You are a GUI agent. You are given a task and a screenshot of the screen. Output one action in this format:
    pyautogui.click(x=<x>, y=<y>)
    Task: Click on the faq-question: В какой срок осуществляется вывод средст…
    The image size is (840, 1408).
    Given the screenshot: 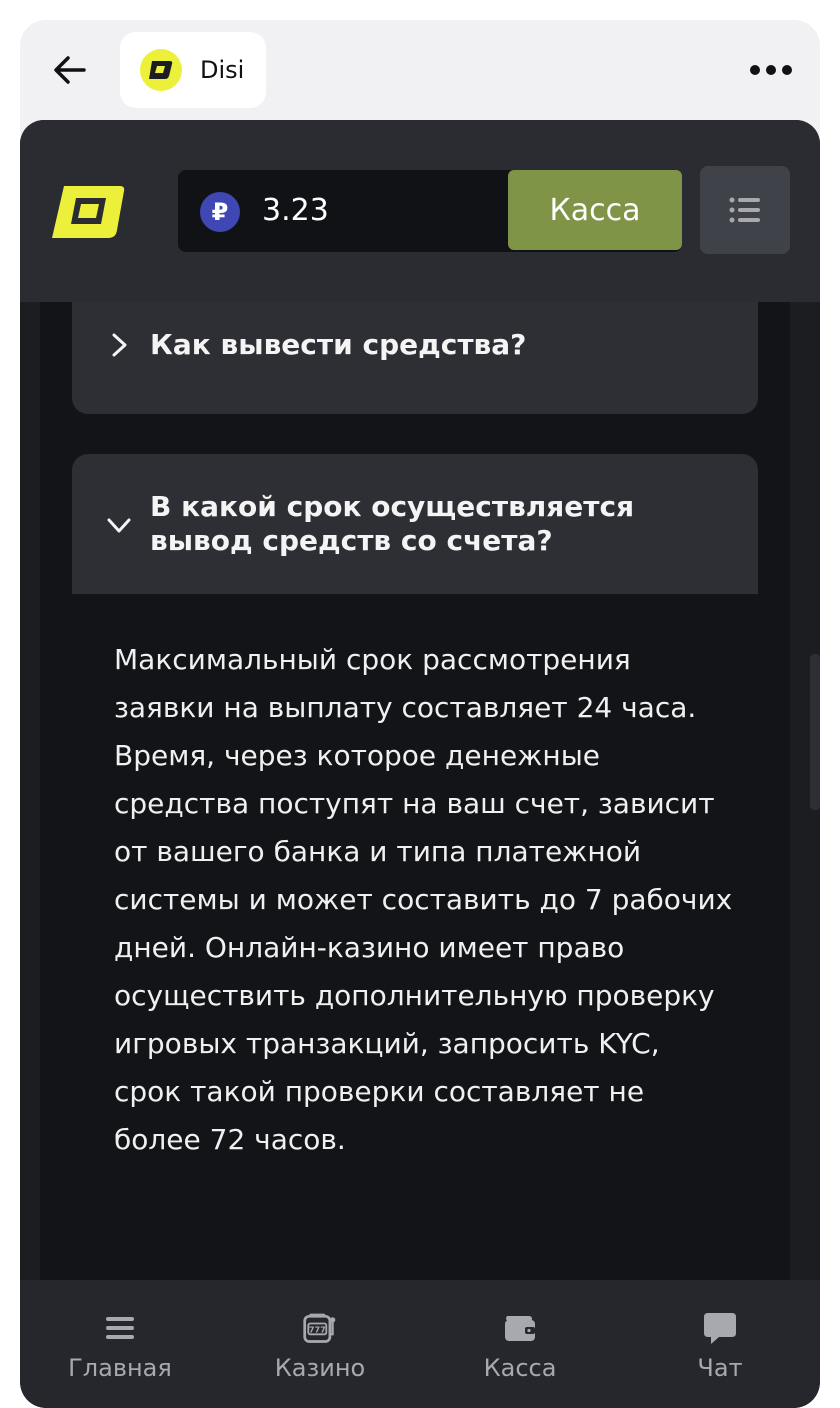 What is the action you would take?
    pyautogui.click(x=392, y=523)
    